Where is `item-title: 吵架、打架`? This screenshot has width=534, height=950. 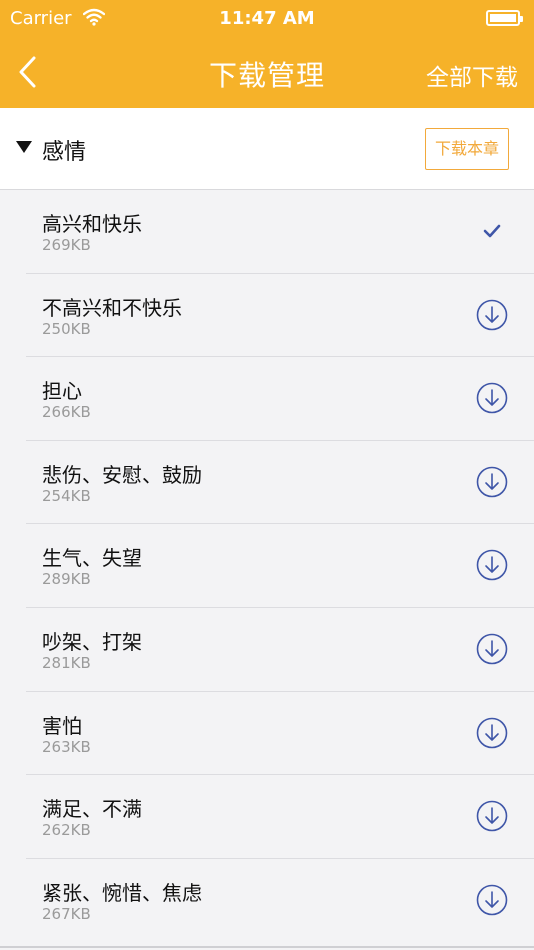 item-title: 吵架、打架 is located at coordinates (92, 641).